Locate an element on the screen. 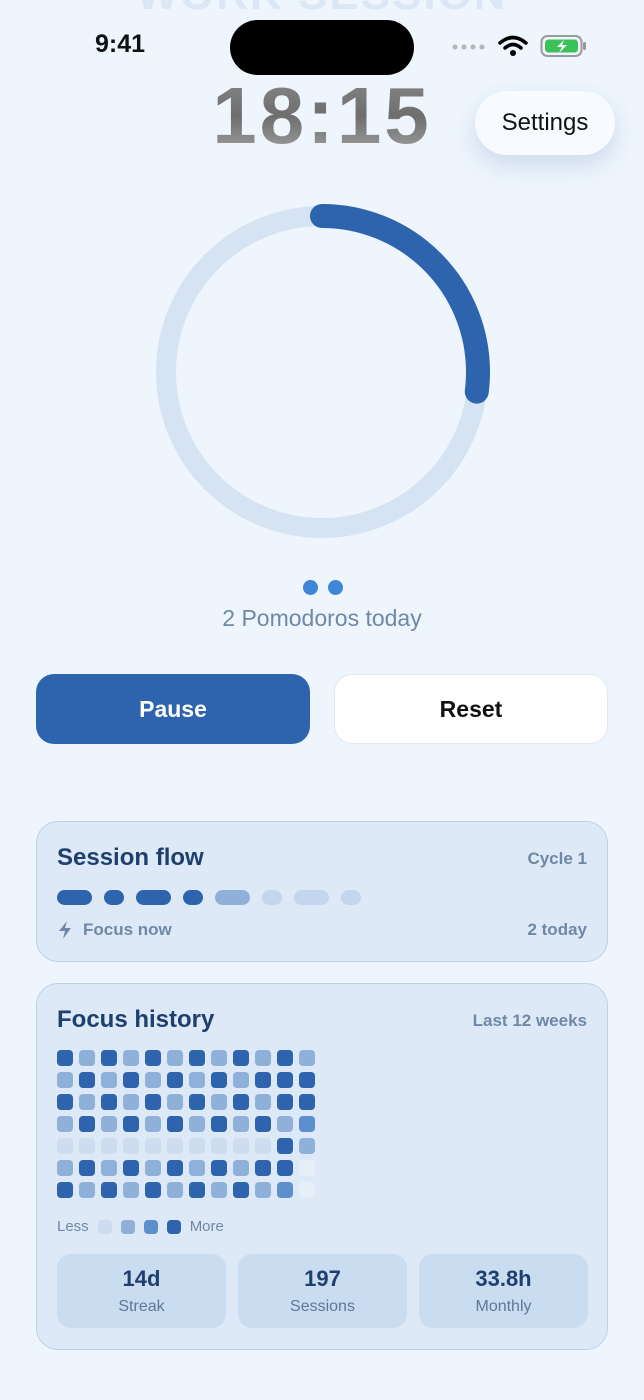  stat-value: 14d is located at coordinates (141, 1278).